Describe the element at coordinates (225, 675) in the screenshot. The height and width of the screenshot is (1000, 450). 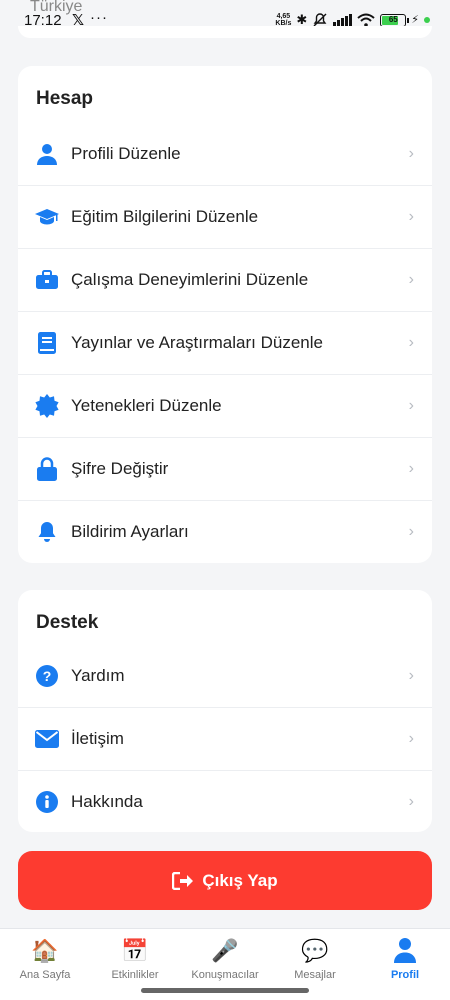
I see `menu-item-help: ? Yardım ›` at that location.